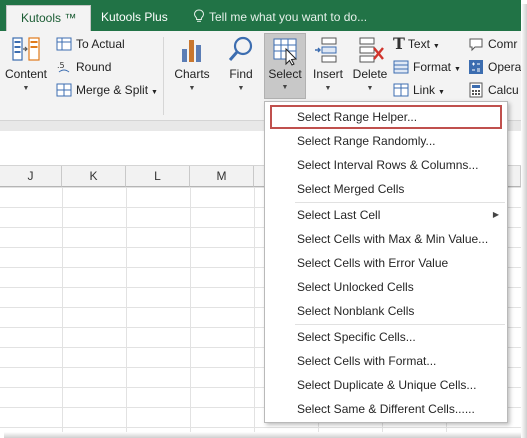 This screenshot has width=527, height=438. Describe the element at coordinates (26, 63) in the screenshot. I see `content-button: Content ▼` at that location.